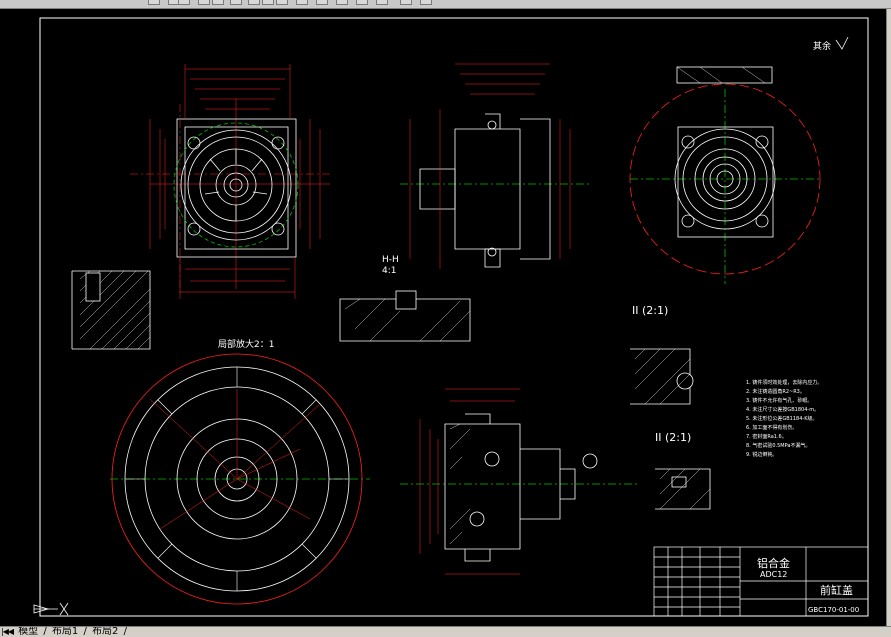 The height and width of the screenshot is (637, 891). What do you see at coordinates (105, 632) in the screenshot?
I see `tab-layout2: 布局2` at bounding box center [105, 632].